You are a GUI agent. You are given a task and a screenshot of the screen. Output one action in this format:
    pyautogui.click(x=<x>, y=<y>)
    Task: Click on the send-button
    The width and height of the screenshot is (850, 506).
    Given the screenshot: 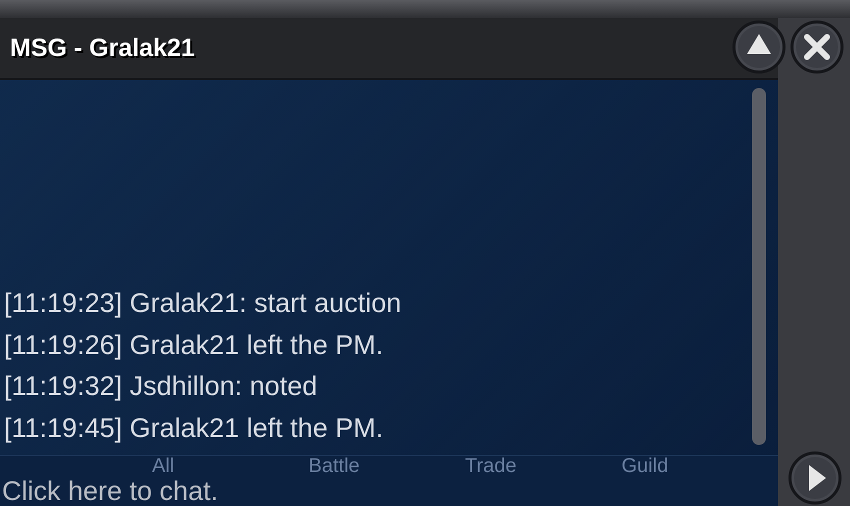 What is the action you would take?
    pyautogui.click(x=815, y=478)
    